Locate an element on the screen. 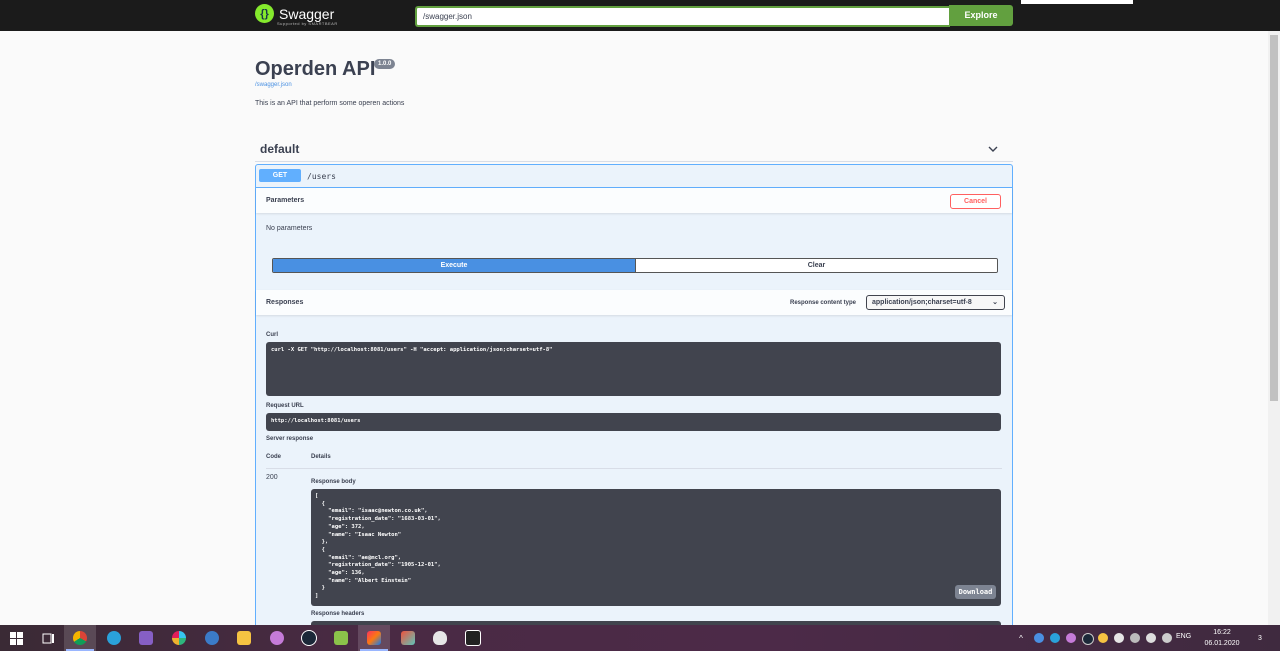 The height and width of the screenshot is (651, 1280). clock-date: 06.01.2020 is located at coordinates (1222, 643).